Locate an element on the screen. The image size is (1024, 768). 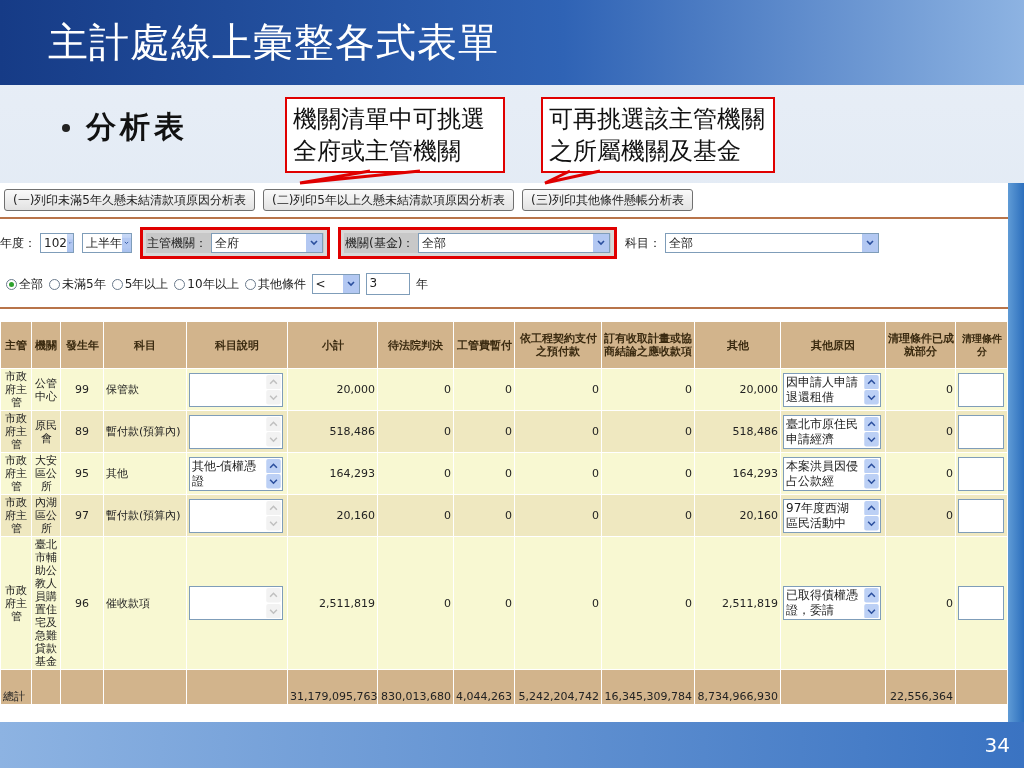
bullet-text: 分析表 is located at coordinates (137, 127).